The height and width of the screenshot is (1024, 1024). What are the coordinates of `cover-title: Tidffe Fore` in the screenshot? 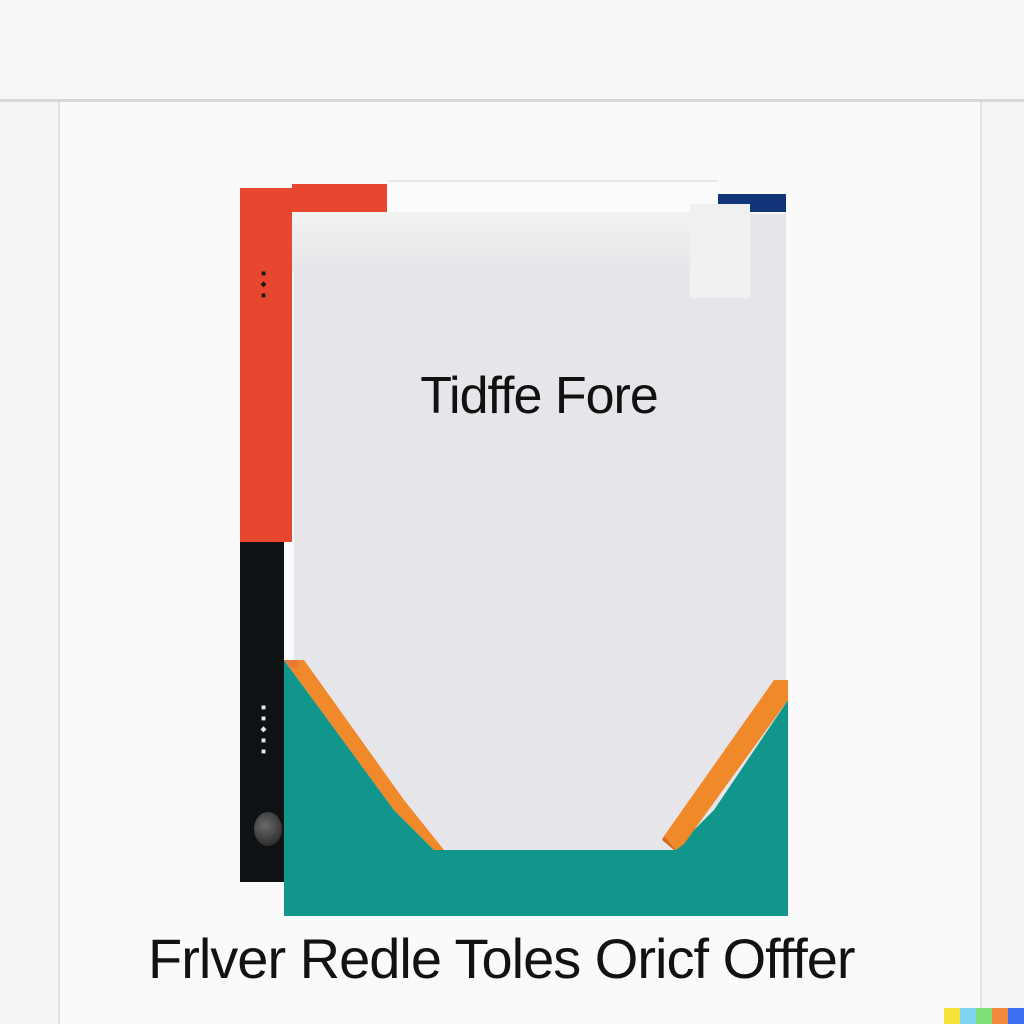 It's located at (539, 396).